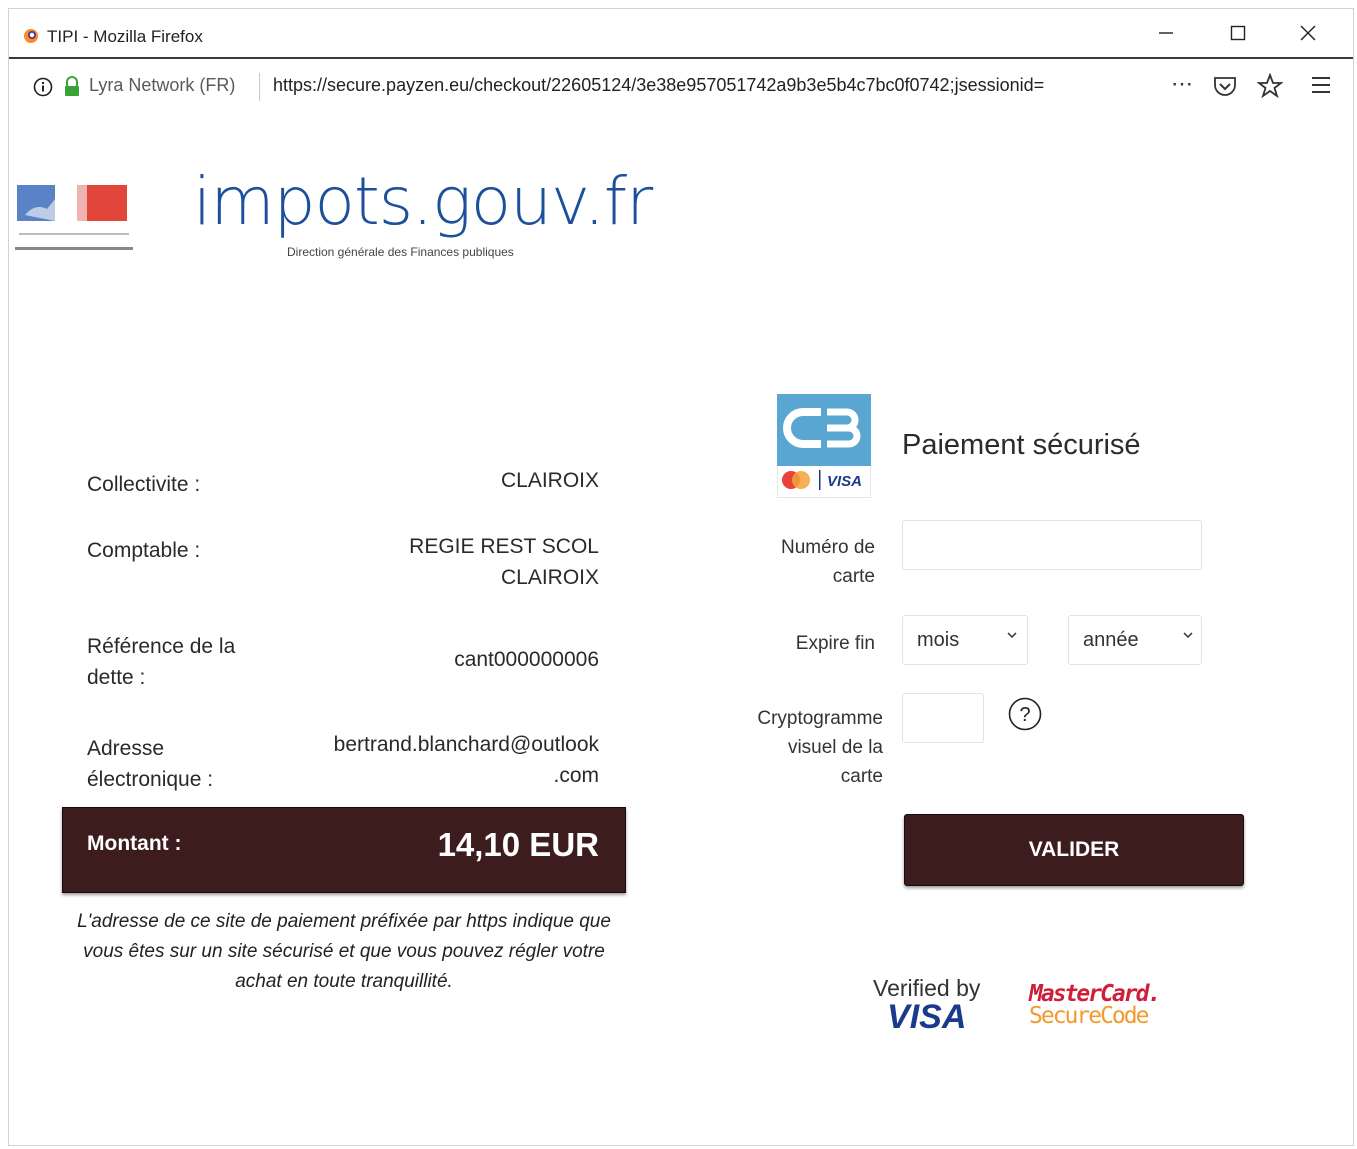  I want to click on validate-button: VALIDER, so click(1074, 850).